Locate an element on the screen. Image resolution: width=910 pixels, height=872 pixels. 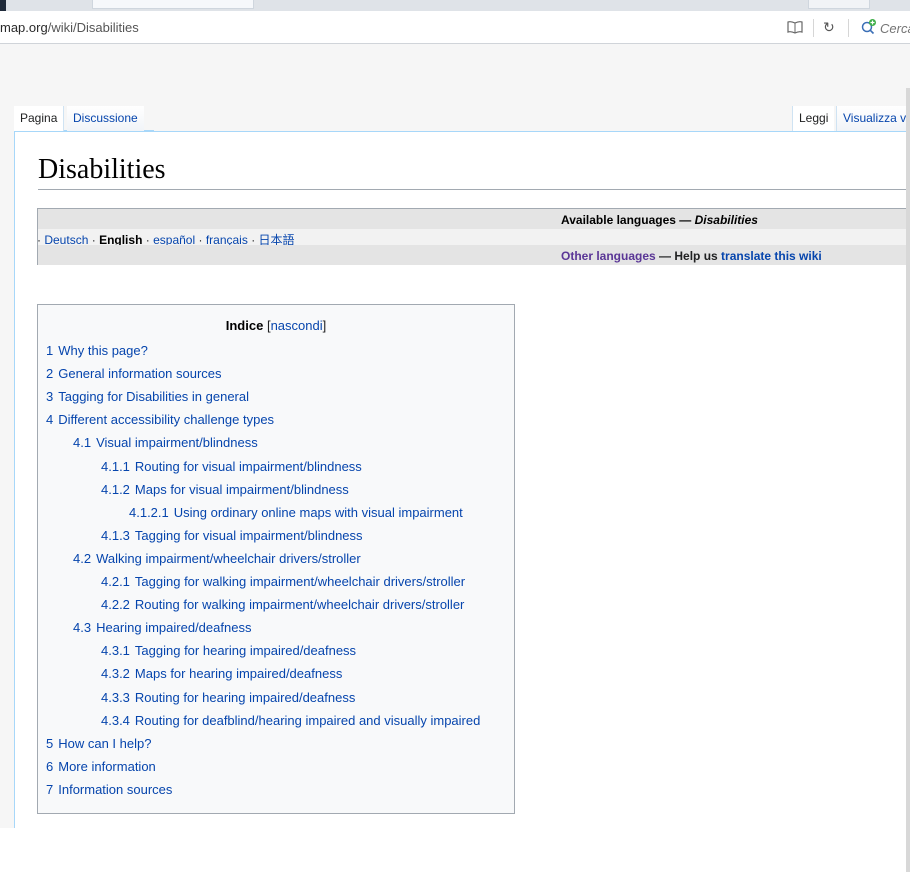
tab-label: Visualizza v is located at coordinates (875, 118).